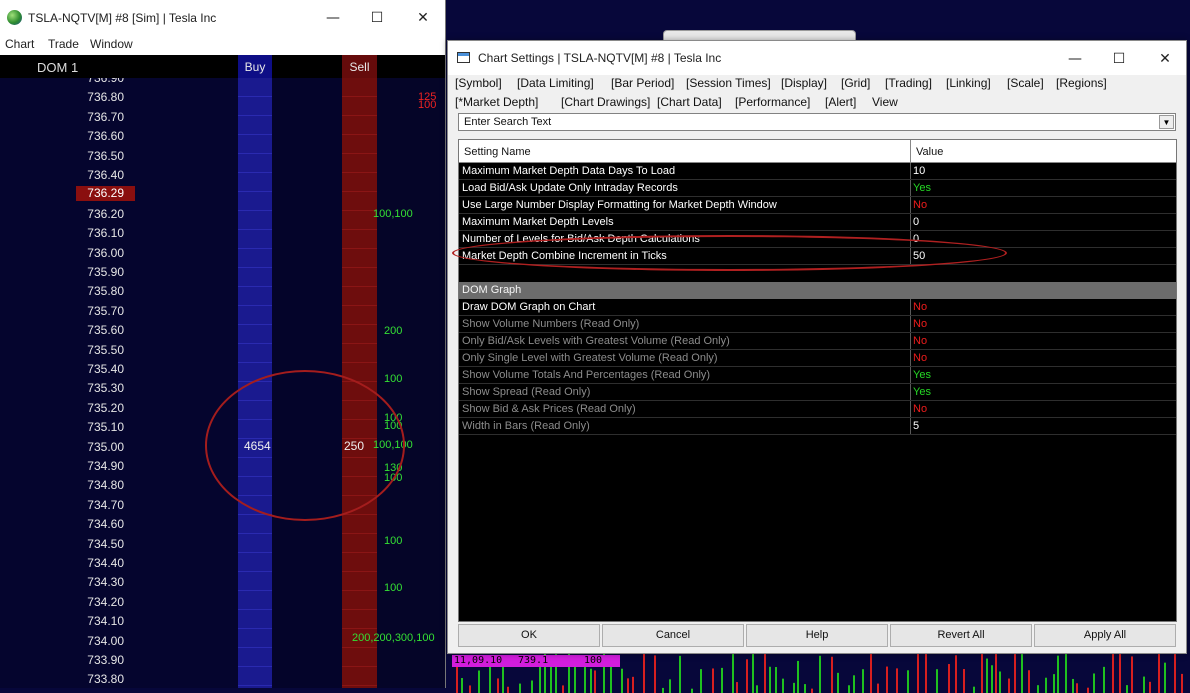 Image resolution: width=1190 pixels, height=693 pixels. What do you see at coordinates (817, 392) in the screenshot?
I see `setting-row: Show Spread (Read Only) Yes` at bounding box center [817, 392].